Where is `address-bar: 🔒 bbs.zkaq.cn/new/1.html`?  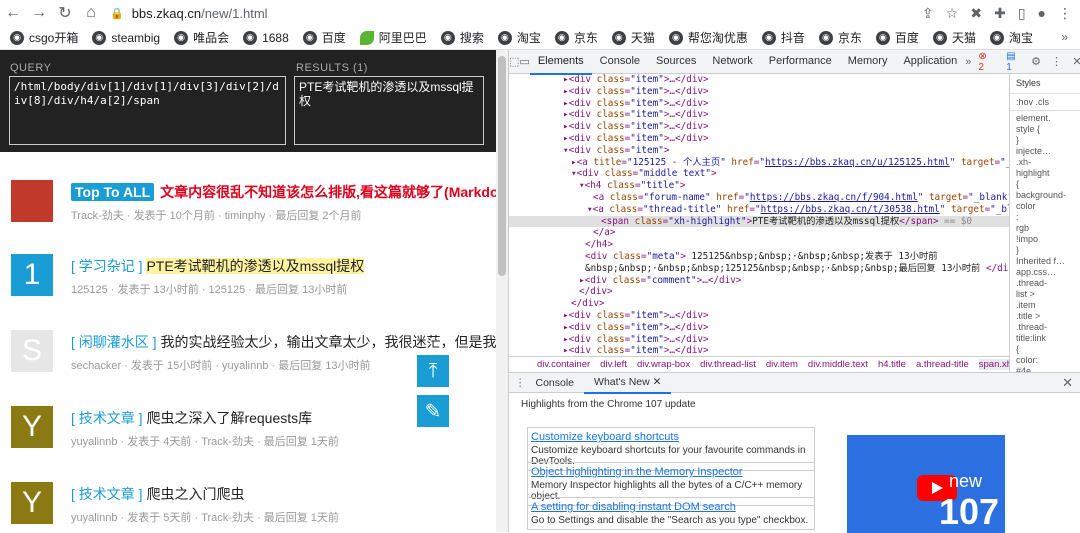 address-bar: 🔒 bbs.zkaq.cn/new/1.html is located at coordinates (189, 13).